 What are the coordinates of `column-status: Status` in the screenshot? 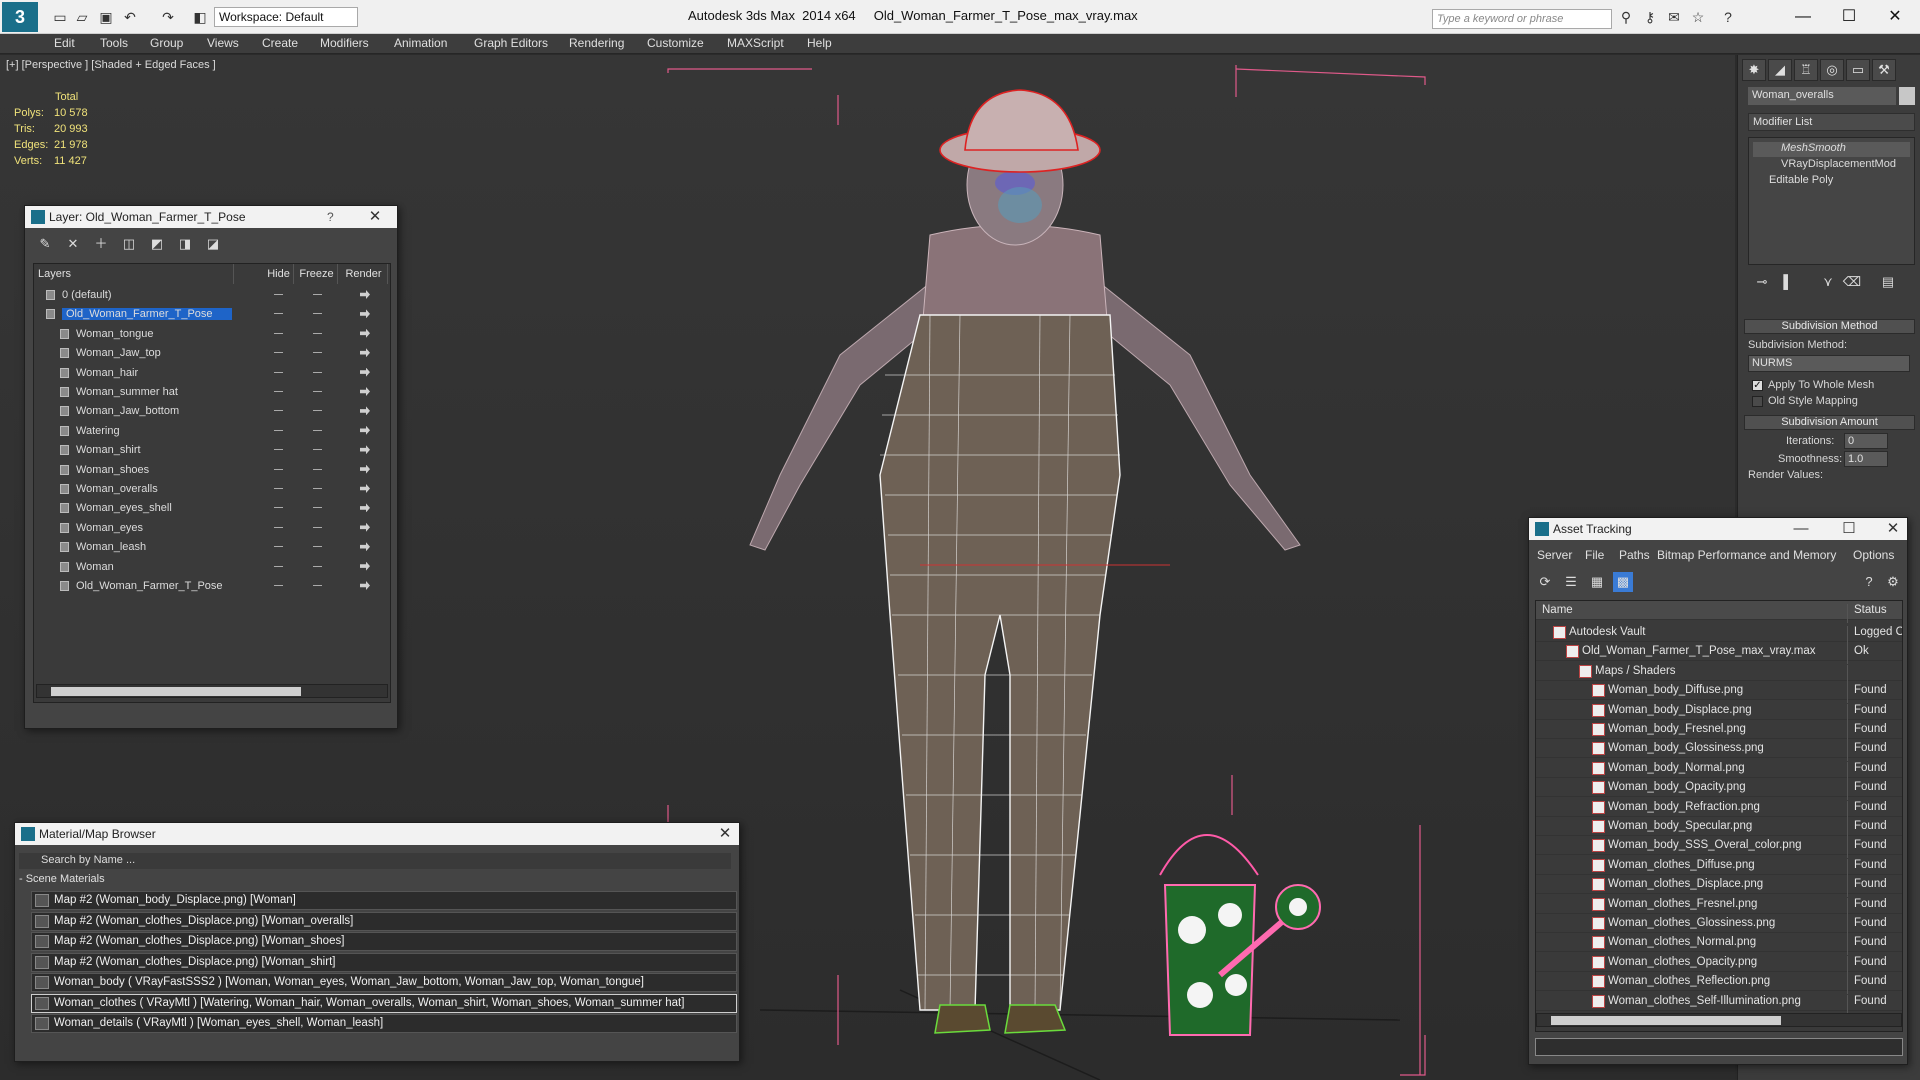 It's located at (1867, 613).